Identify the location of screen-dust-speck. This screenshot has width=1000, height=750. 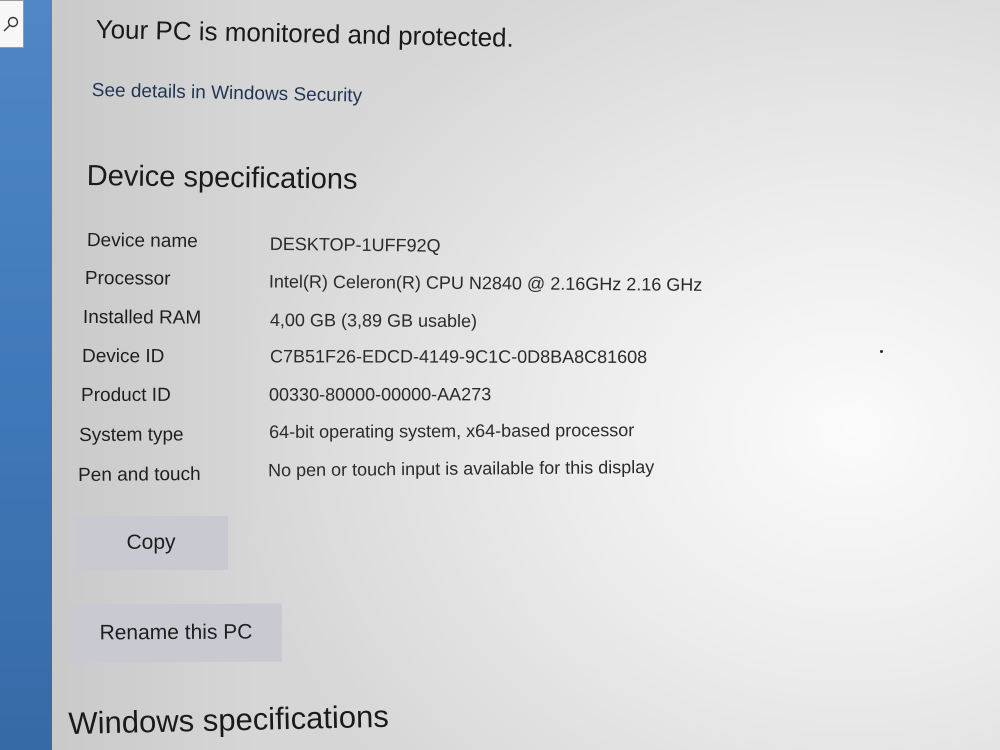
(881, 351).